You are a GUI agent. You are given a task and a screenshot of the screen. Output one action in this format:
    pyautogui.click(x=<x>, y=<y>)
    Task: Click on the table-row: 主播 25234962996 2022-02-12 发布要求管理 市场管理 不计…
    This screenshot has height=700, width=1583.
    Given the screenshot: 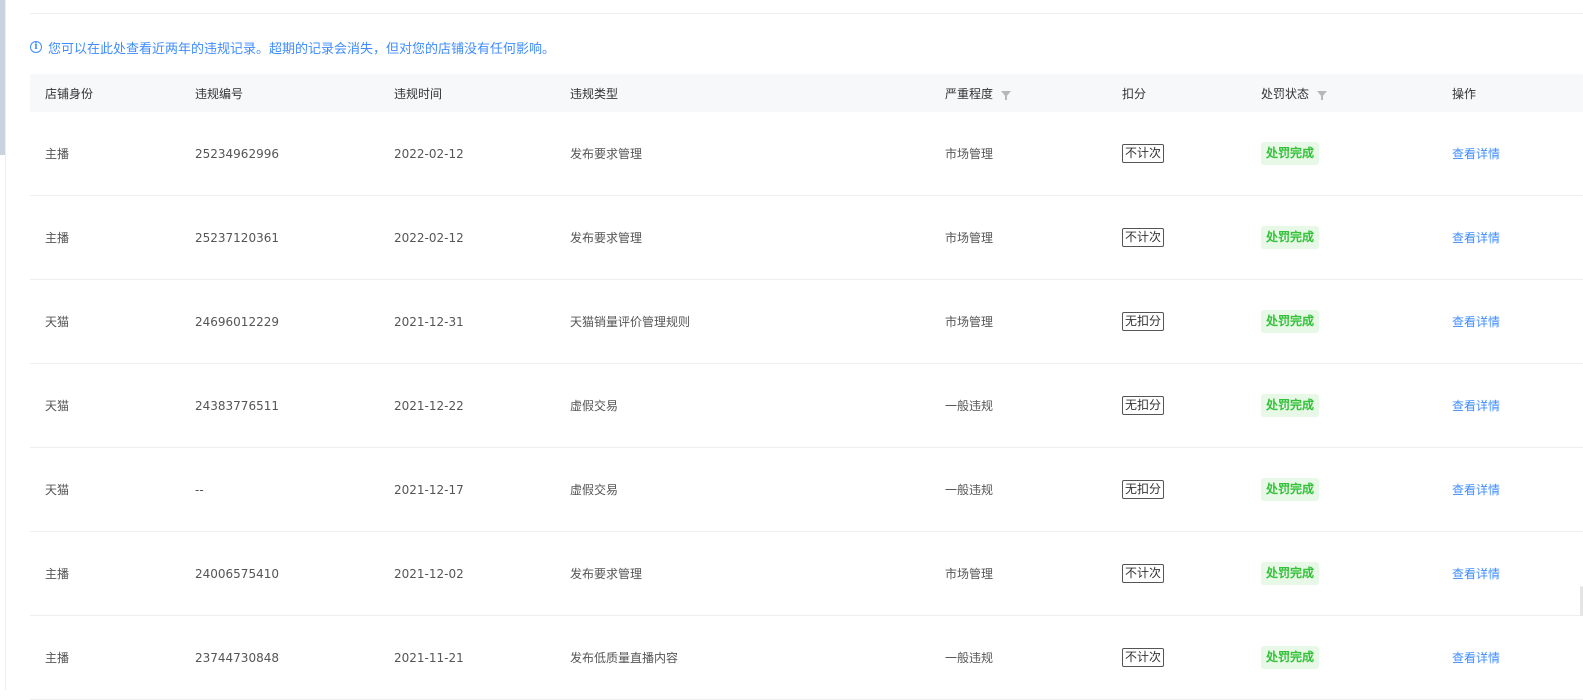 What is the action you would take?
    pyautogui.click(x=806, y=154)
    